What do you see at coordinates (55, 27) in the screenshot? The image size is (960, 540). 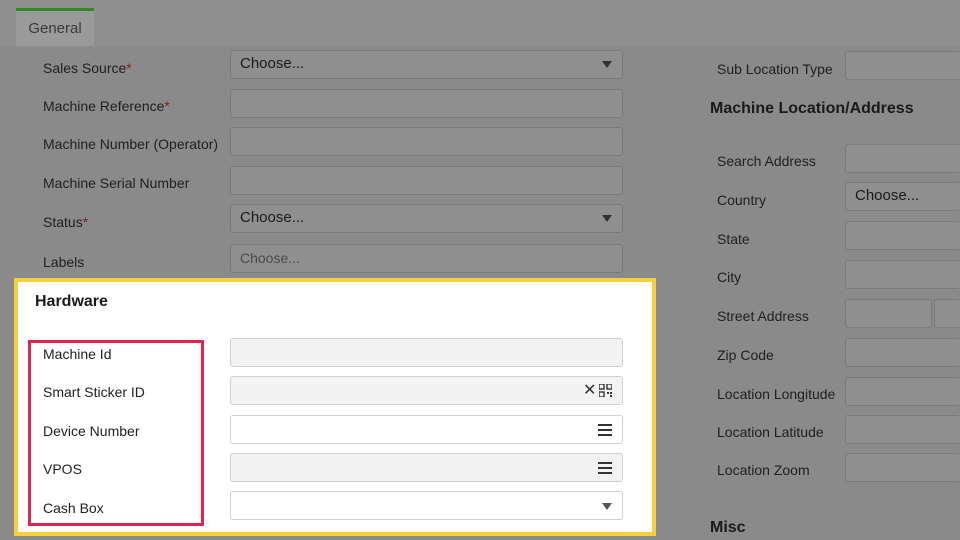 I see `tab-general: General` at bounding box center [55, 27].